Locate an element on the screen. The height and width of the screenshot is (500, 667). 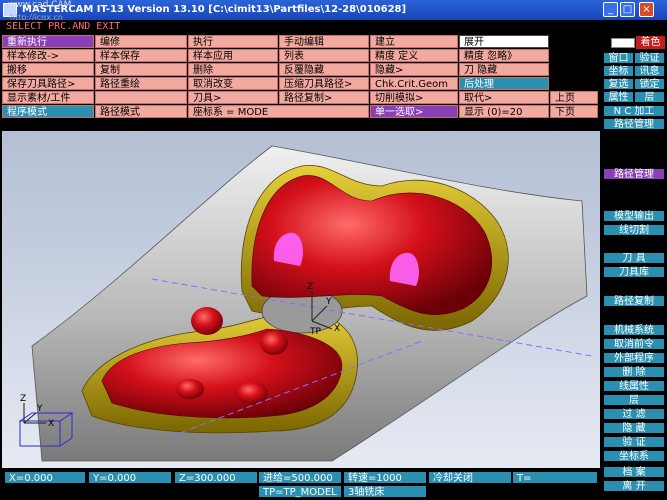
rp-hide: 隐 藏 is located at coordinates (634, 428).